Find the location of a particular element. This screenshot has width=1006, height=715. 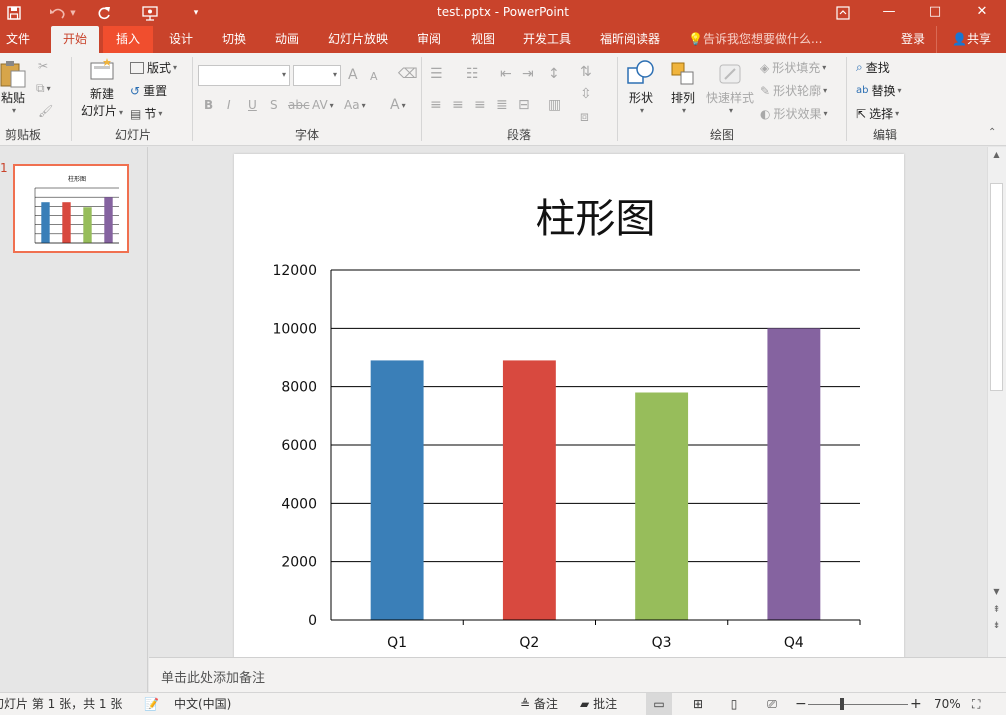

fit-to-window-icon: ⛶ is located at coordinates (976, 704).